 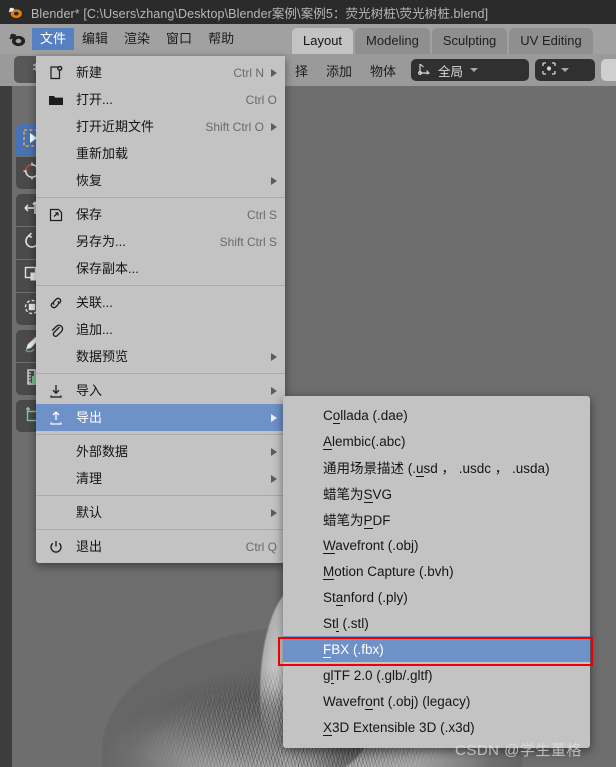 I want to click on file-menu-shortcut: Ctrl Q, so click(x=261, y=546).